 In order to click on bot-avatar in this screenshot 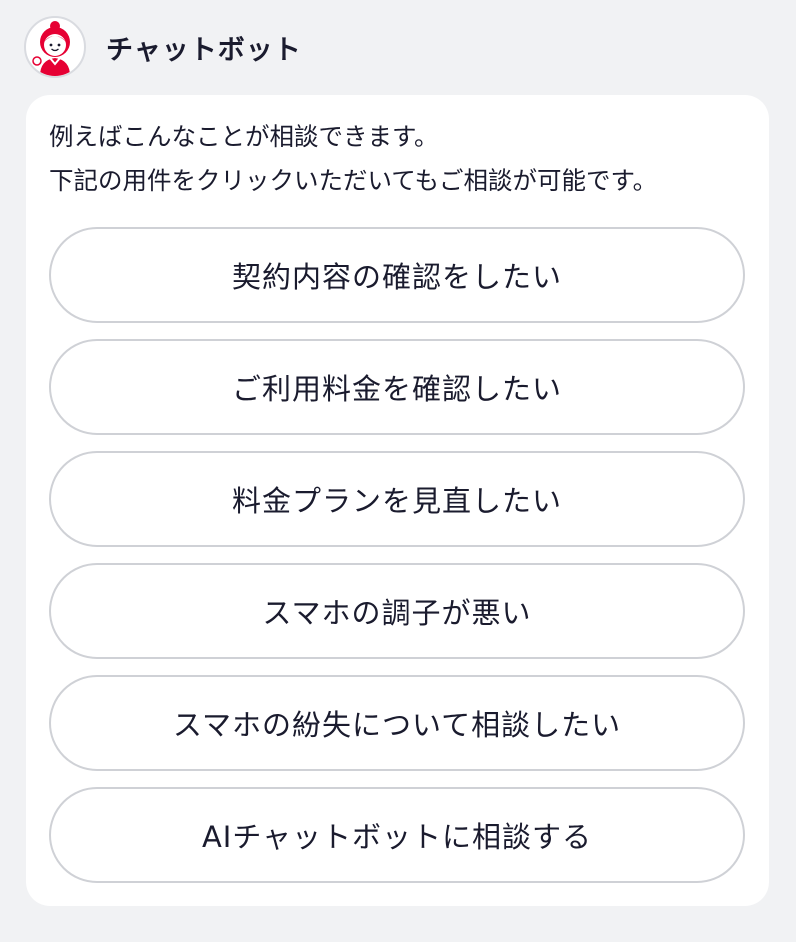, I will do `click(55, 47)`.